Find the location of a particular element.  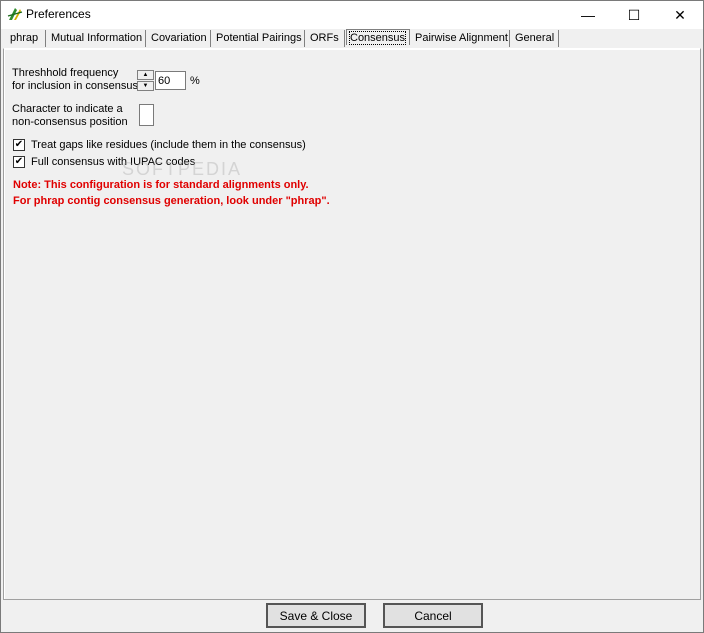

maximize-icon: ☐ is located at coordinates (634, 14).